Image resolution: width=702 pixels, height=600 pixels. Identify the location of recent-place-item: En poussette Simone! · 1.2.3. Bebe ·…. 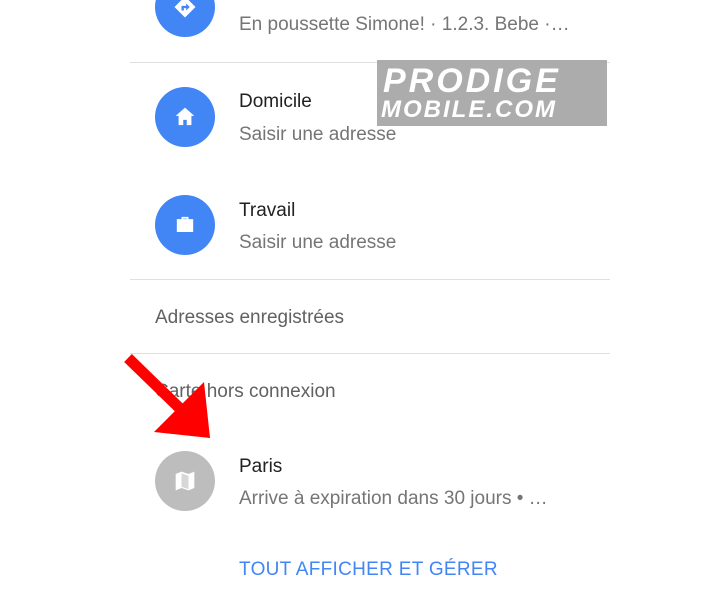
(370, 31).